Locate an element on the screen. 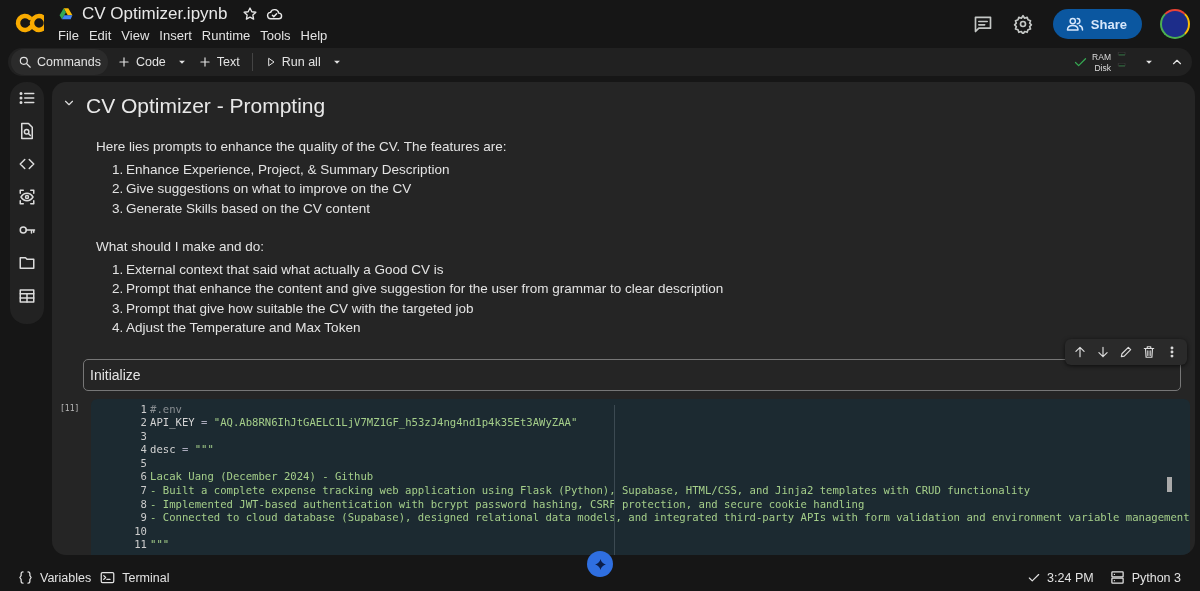 Image resolution: width=1200 pixels, height=591 pixels. line-number: 4 is located at coordinates (143, 450).